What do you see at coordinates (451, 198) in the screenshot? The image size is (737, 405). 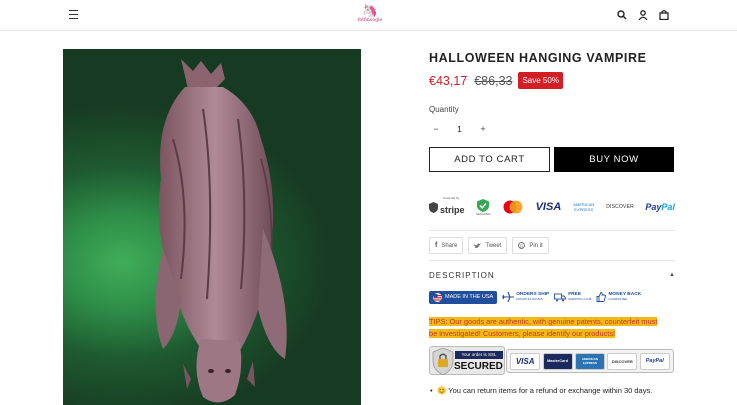 I see `stripe-caption: Powered by` at bounding box center [451, 198].